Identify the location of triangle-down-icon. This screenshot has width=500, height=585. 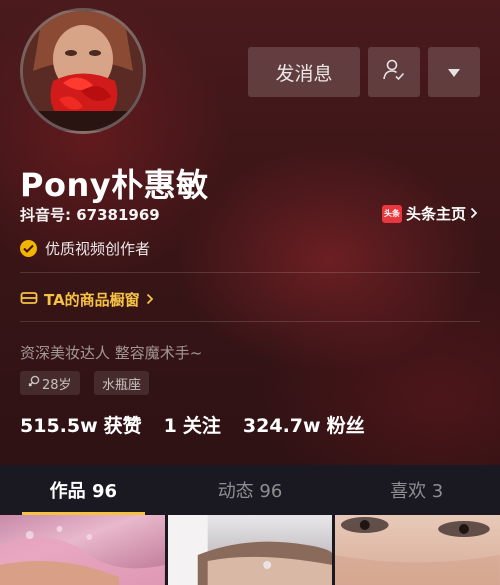
(454, 72).